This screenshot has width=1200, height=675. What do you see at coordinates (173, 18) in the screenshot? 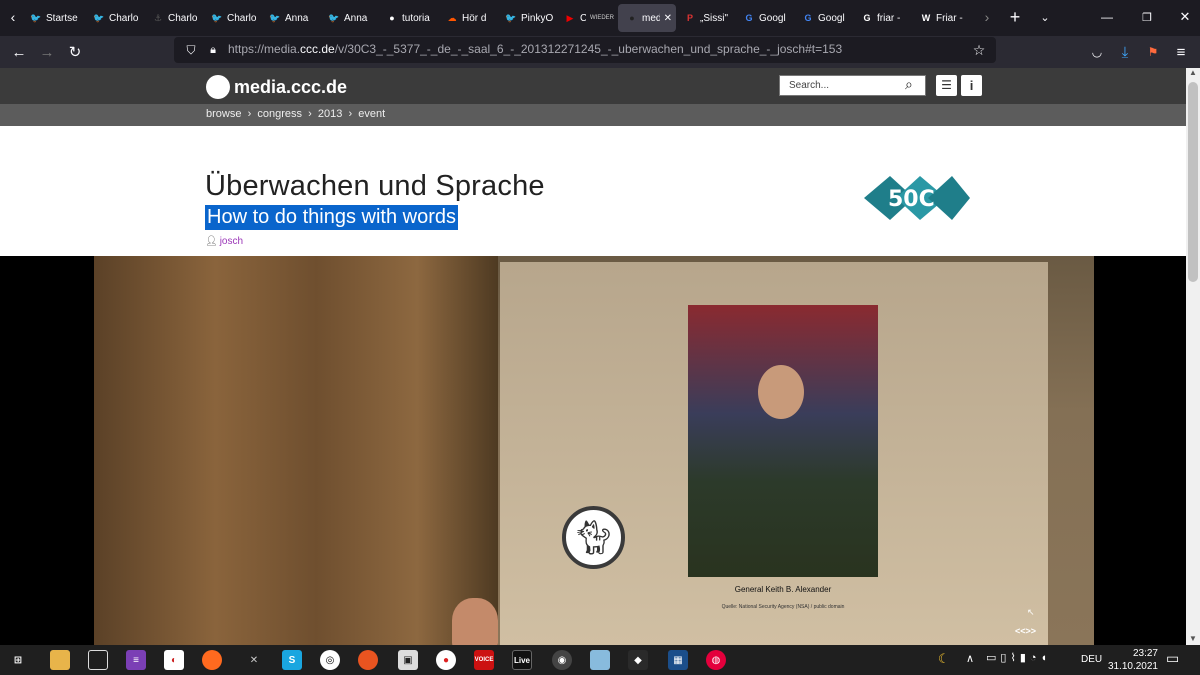
I see `tab-2: ⚓ Charlo` at bounding box center [173, 18].